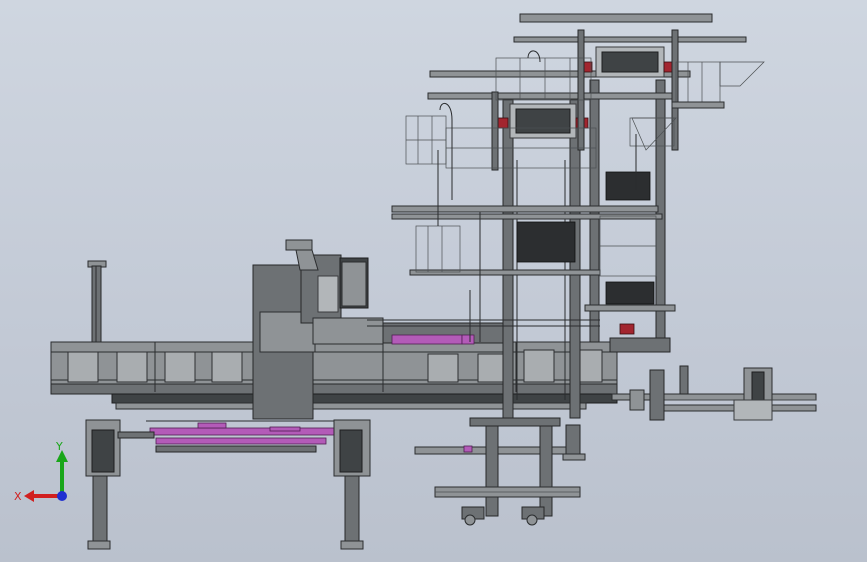  I want to click on right-foot-leg, so click(352, 484).